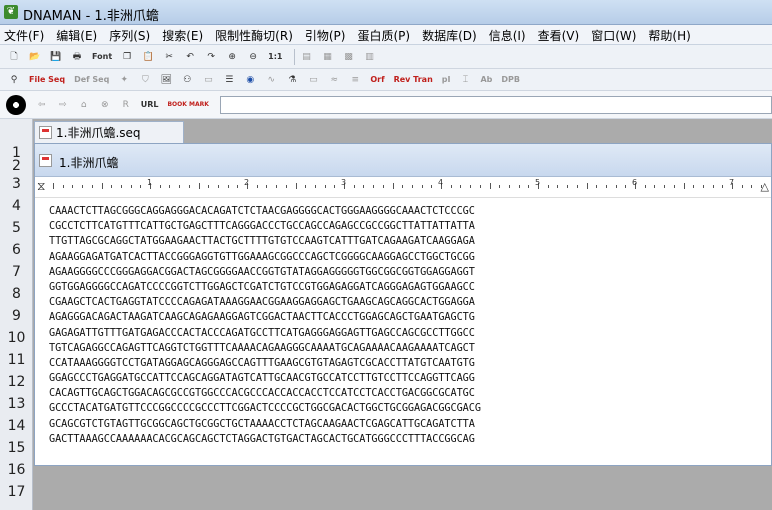 This screenshot has height=510, width=772. What do you see at coordinates (124, 80) in the screenshot?
I see `filter-icon: ✦` at bounding box center [124, 80].